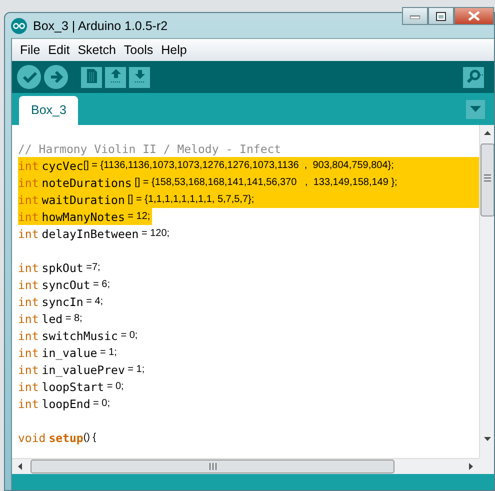 The height and width of the screenshot is (491, 495). What do you see at coordinates (89, 437) in the screenshot?
I see `code-text: () {` at bounding box center [89, 437].